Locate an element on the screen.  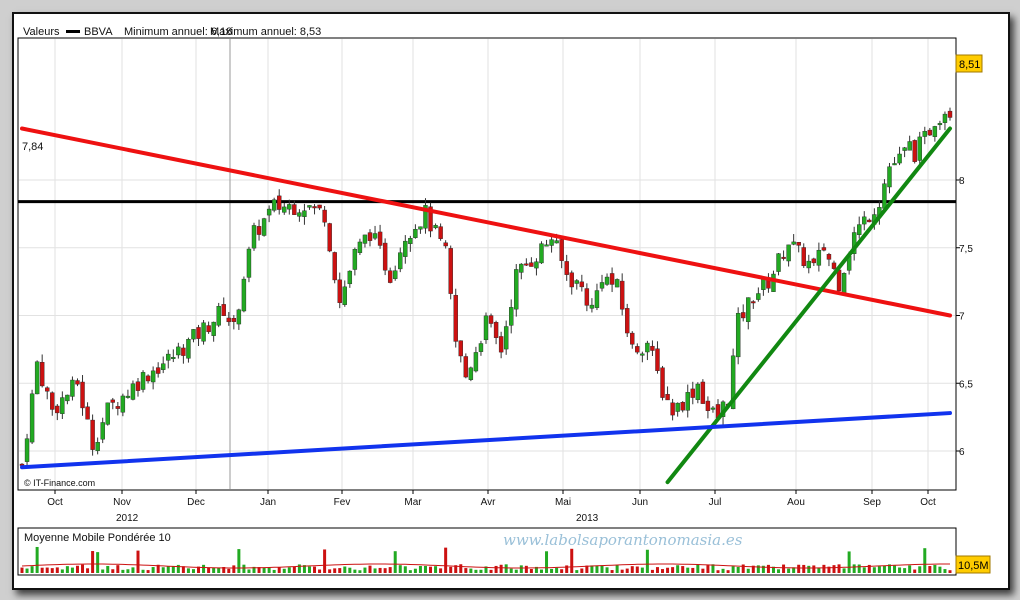
x-tick-label: Jun is located at coordinates (640, 502).